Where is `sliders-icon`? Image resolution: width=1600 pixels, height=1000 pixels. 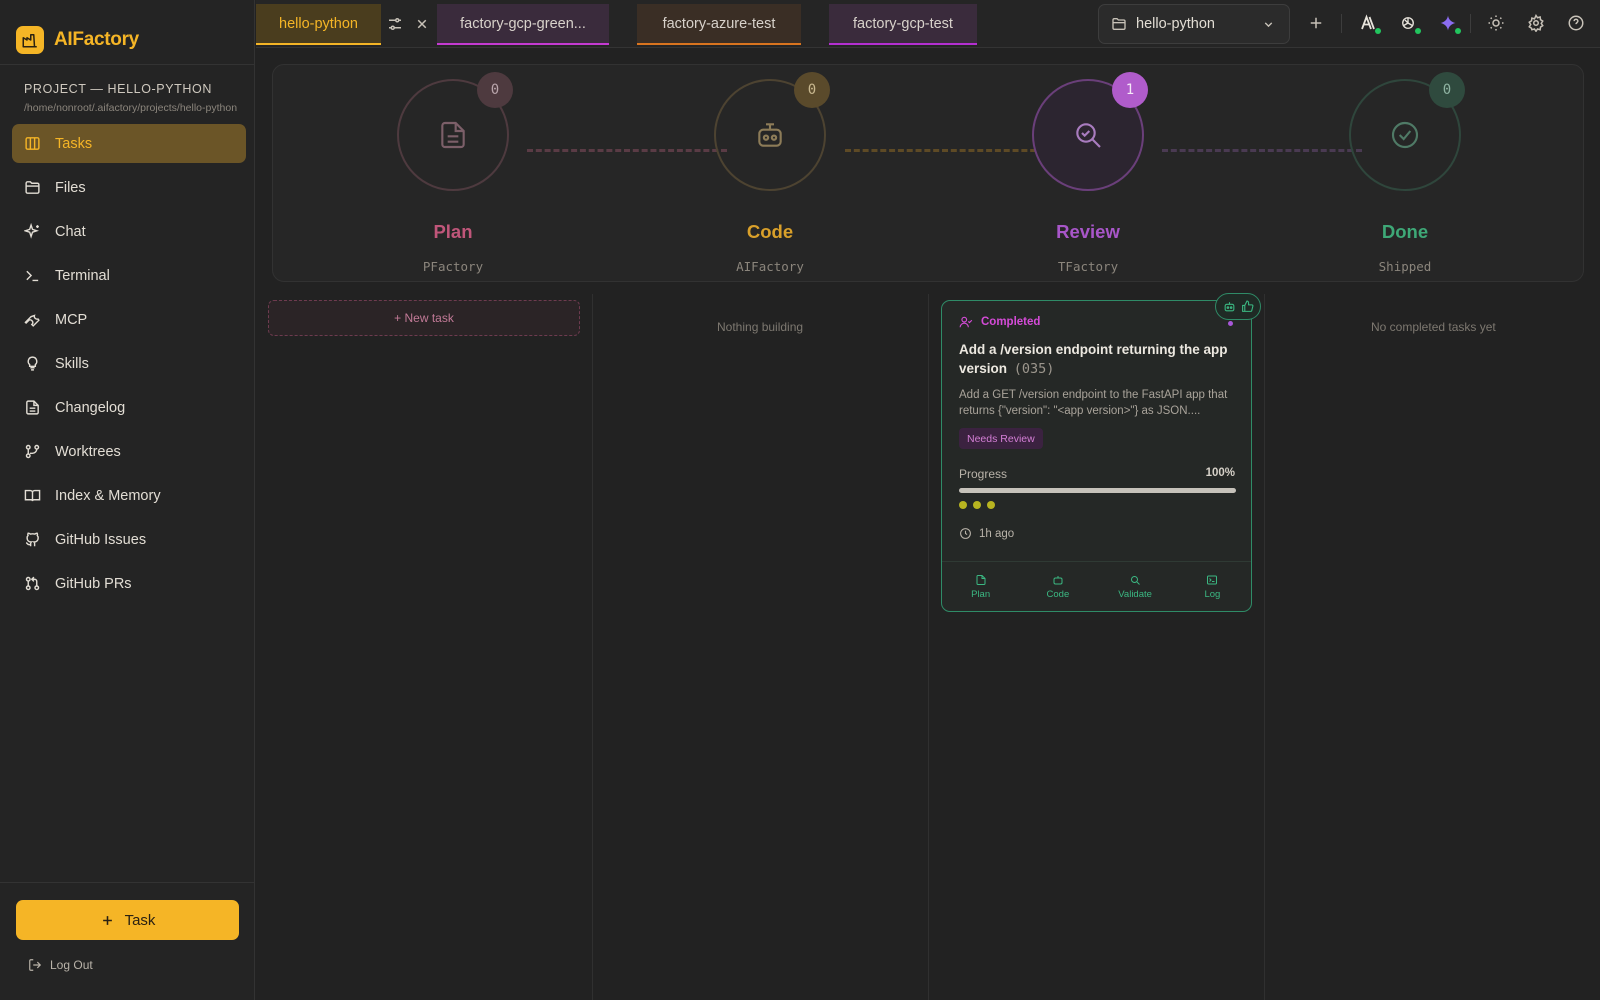 sliders-icon is located at coordinates (395, 24).